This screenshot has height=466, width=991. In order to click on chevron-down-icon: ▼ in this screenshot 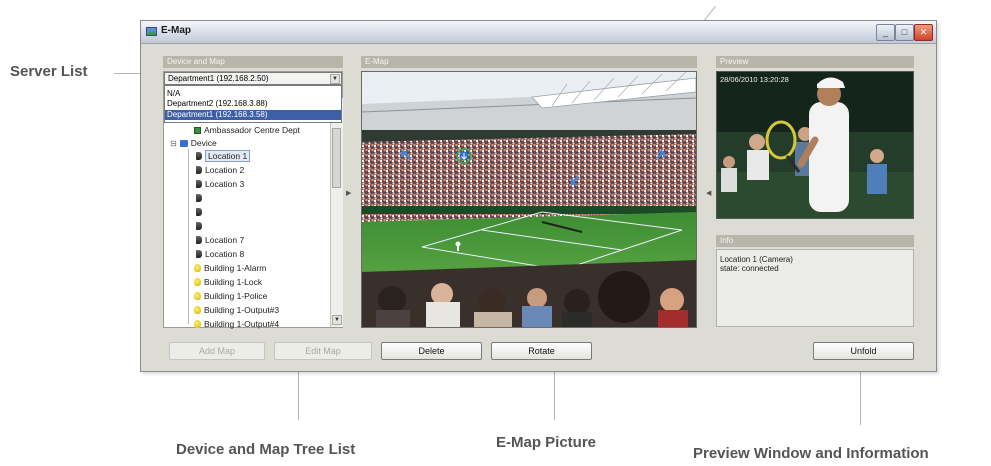, I will do `click(335, 79)`.